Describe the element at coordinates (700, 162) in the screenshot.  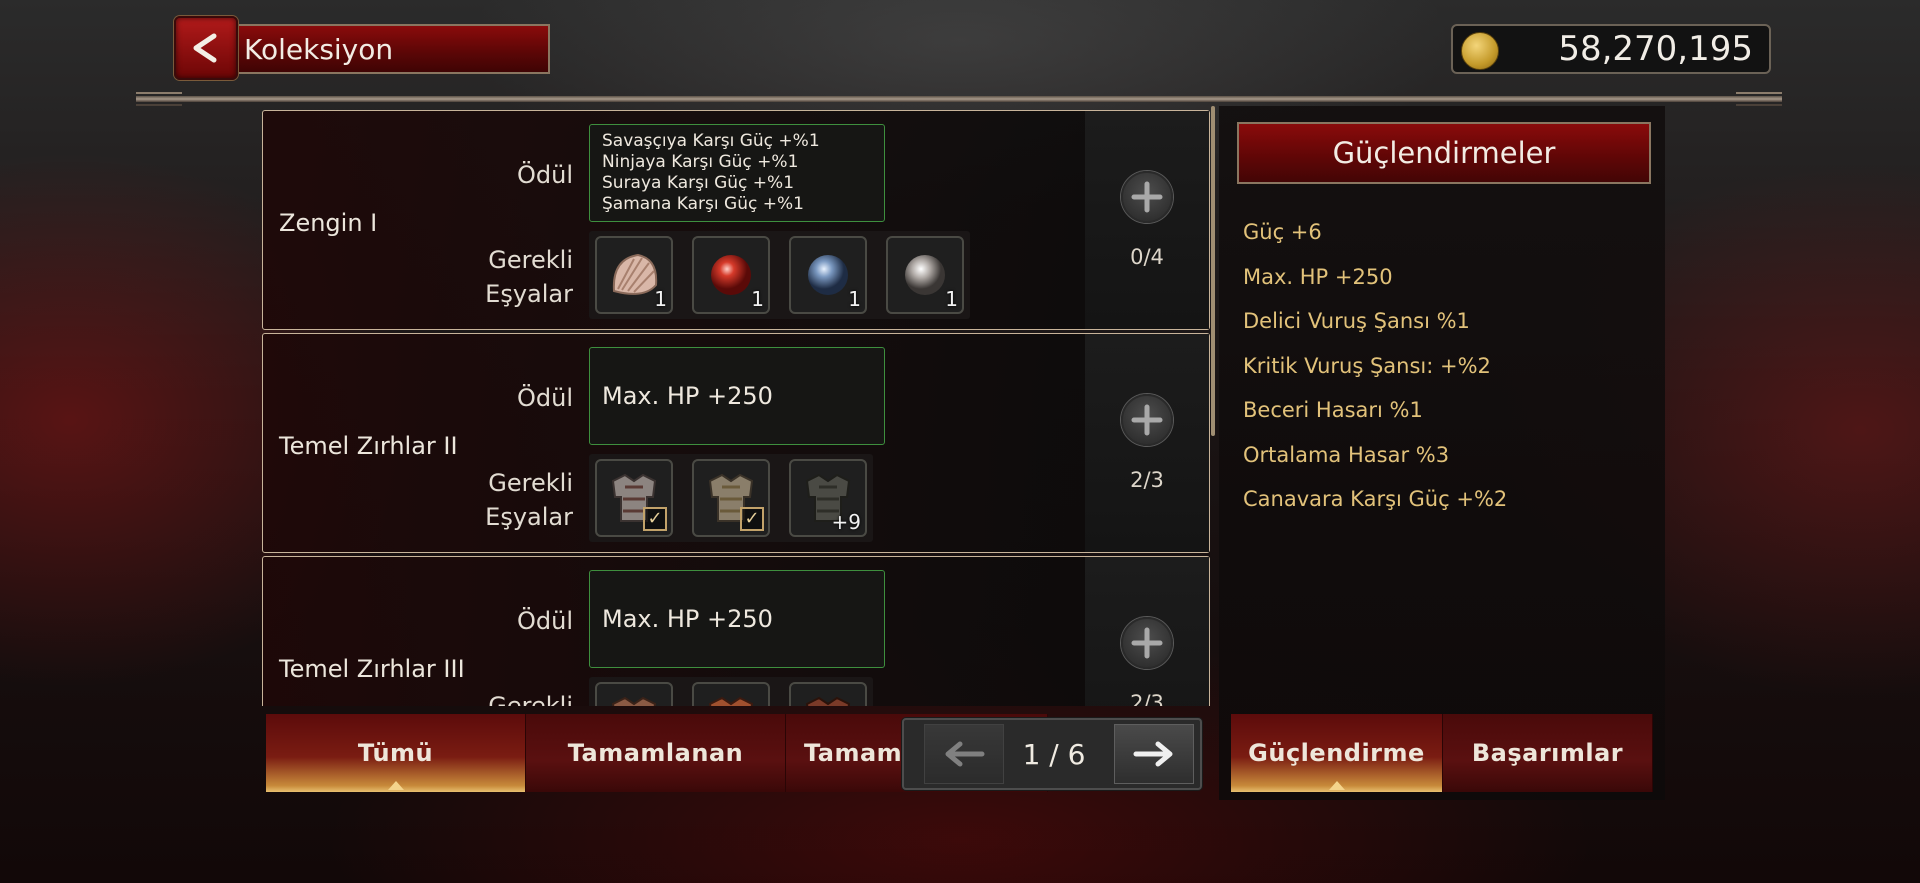
I see `reward-line: Ninjaya Karşı Güç +%1` at that location.